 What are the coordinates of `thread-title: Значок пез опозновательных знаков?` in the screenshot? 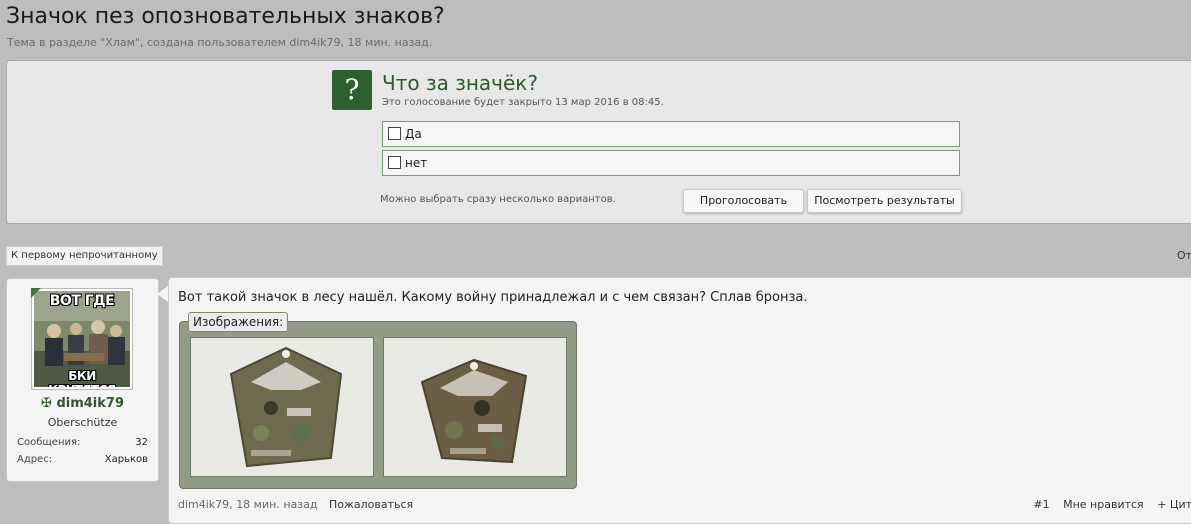 It's located at (225, 16).